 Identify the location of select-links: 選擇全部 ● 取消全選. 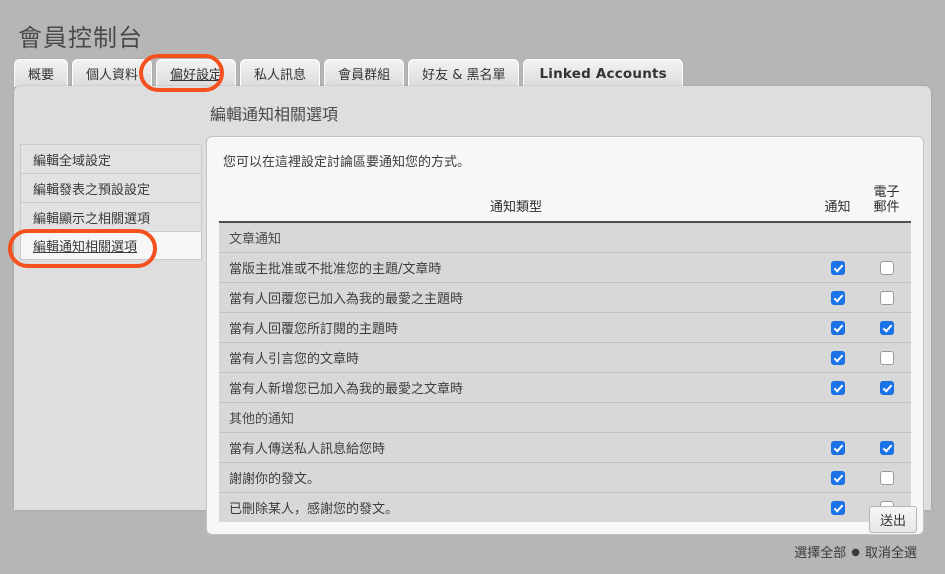
(465, 551).